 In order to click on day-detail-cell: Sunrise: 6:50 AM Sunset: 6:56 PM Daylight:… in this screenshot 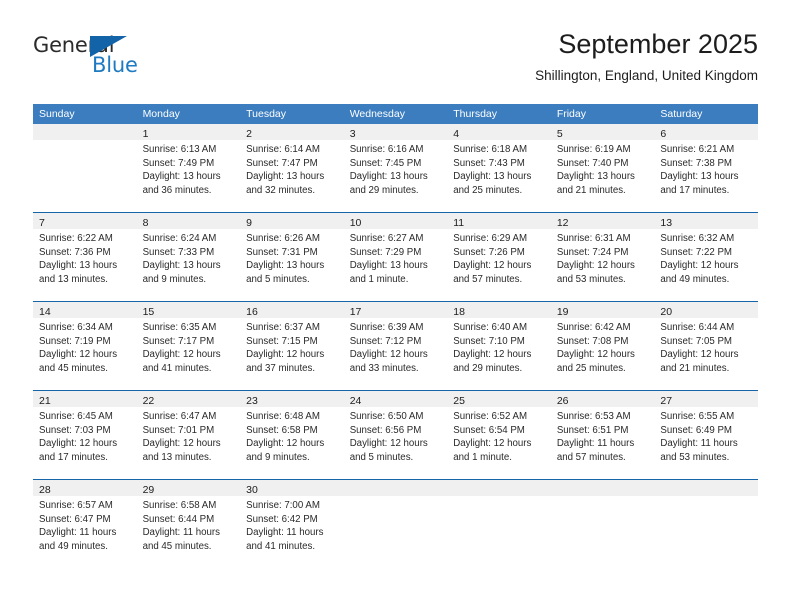, I will do `click(395, 443)`.